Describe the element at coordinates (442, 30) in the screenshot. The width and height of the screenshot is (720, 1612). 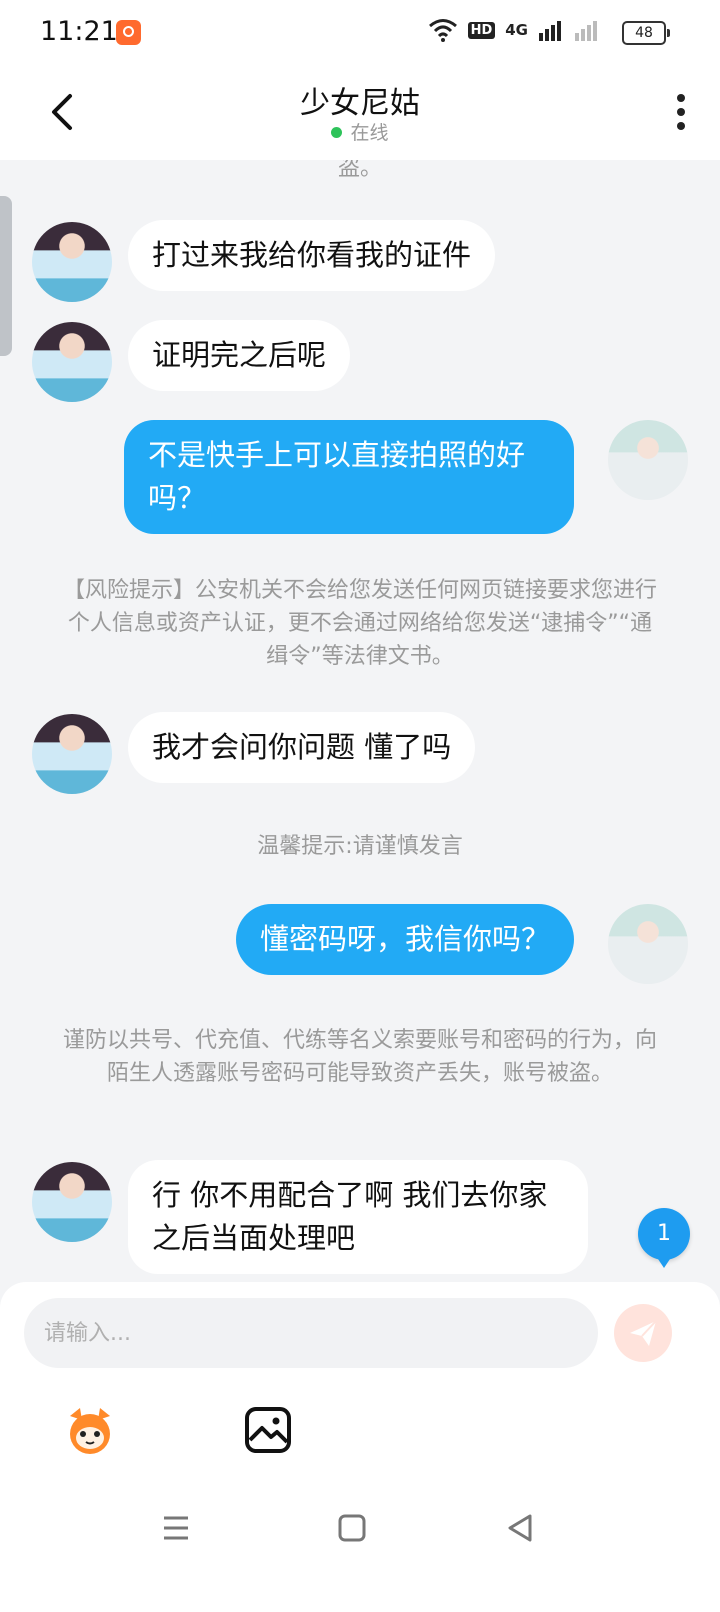
I see `wifi-icon` at that location.